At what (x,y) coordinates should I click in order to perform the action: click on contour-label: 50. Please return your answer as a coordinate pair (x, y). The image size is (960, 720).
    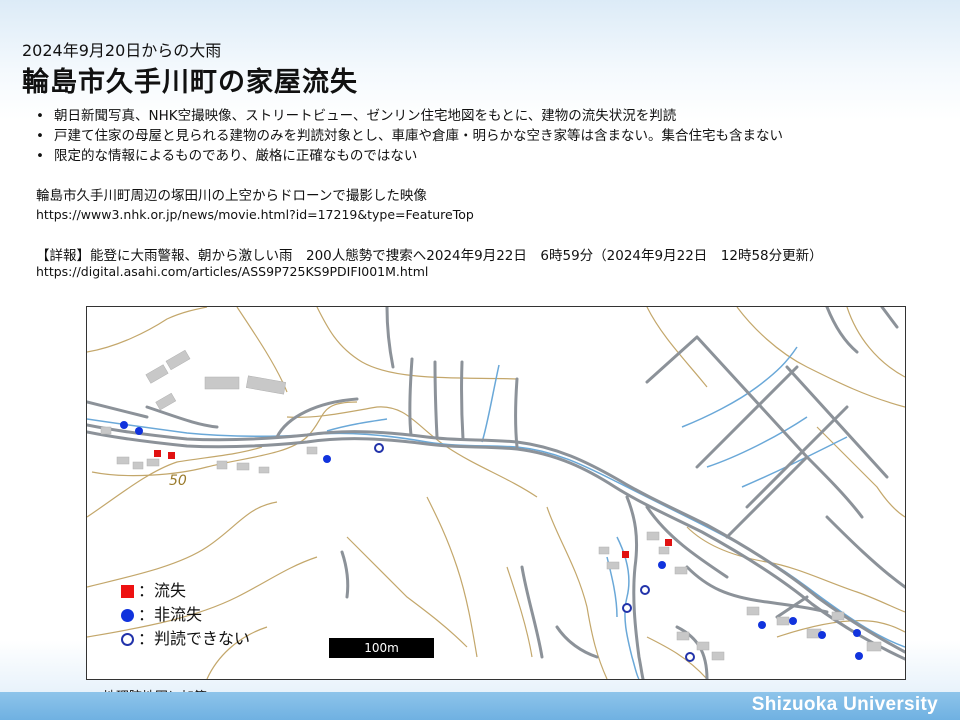
    Looking at the image, I should click on (178, 481).